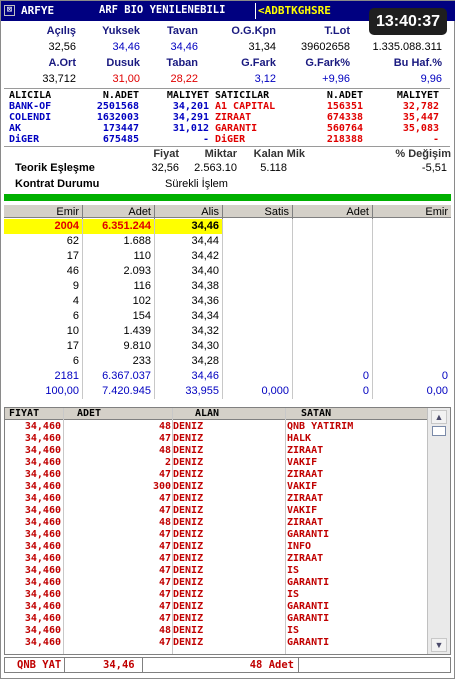 The height and width of the screenshot is (679, 455). Describe the element at coordinates (227, 331) in the screenshot. I see `depth-row: 10 1.439 34,32` at that location.